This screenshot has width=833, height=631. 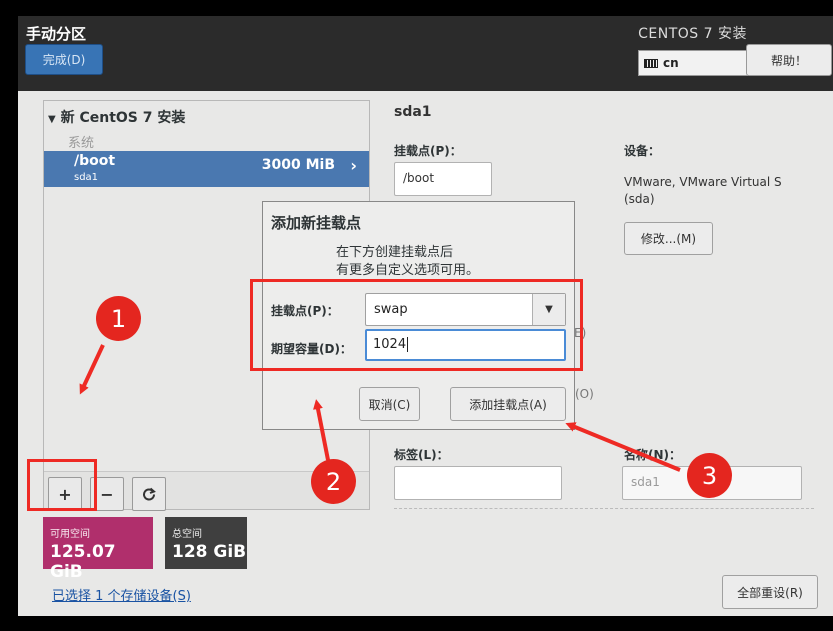 I want to click on annotation-step-3: 3, so click(x=709, y=475).